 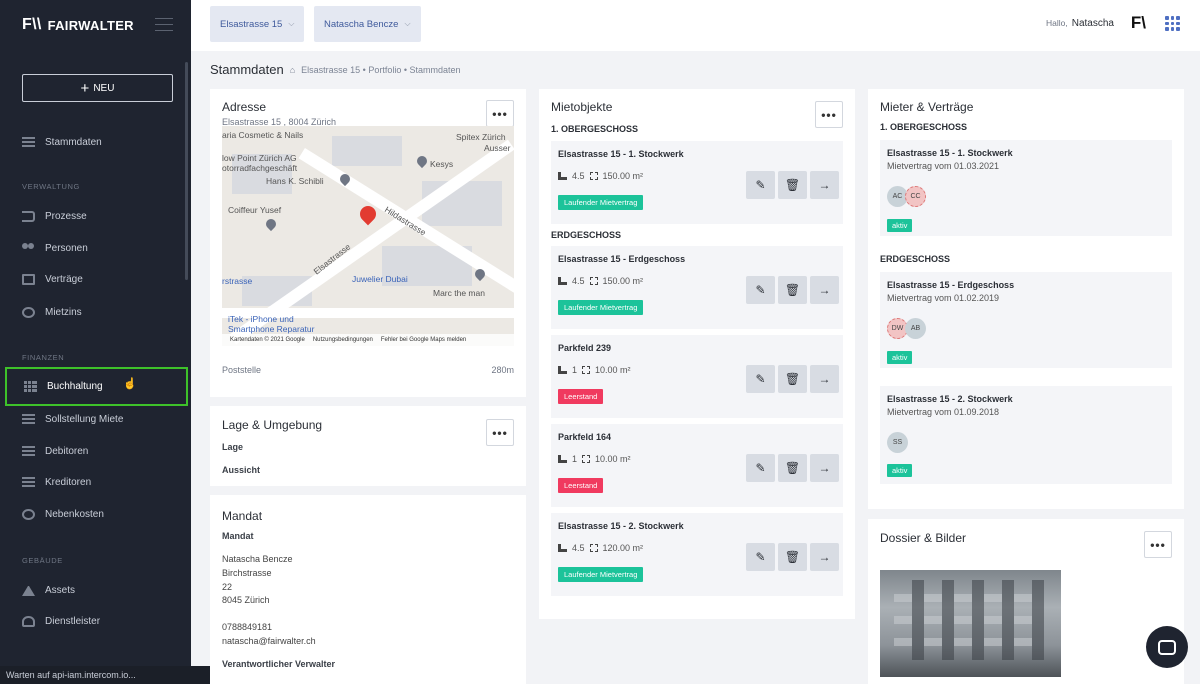 I want to click on logo: F\\ FAIRWALTER, so click(x=78, y=25).